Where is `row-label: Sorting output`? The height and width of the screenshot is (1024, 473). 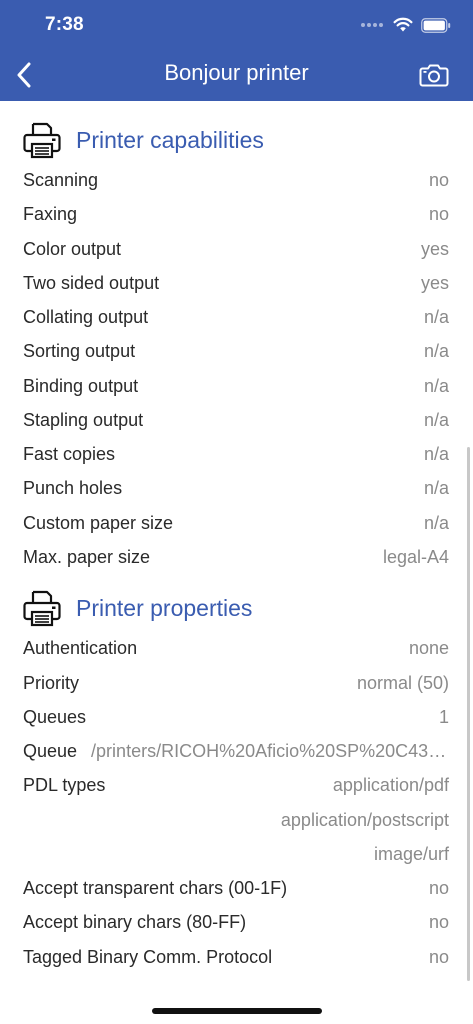 row-label: Sorting output is located at coordinates (79, 350).